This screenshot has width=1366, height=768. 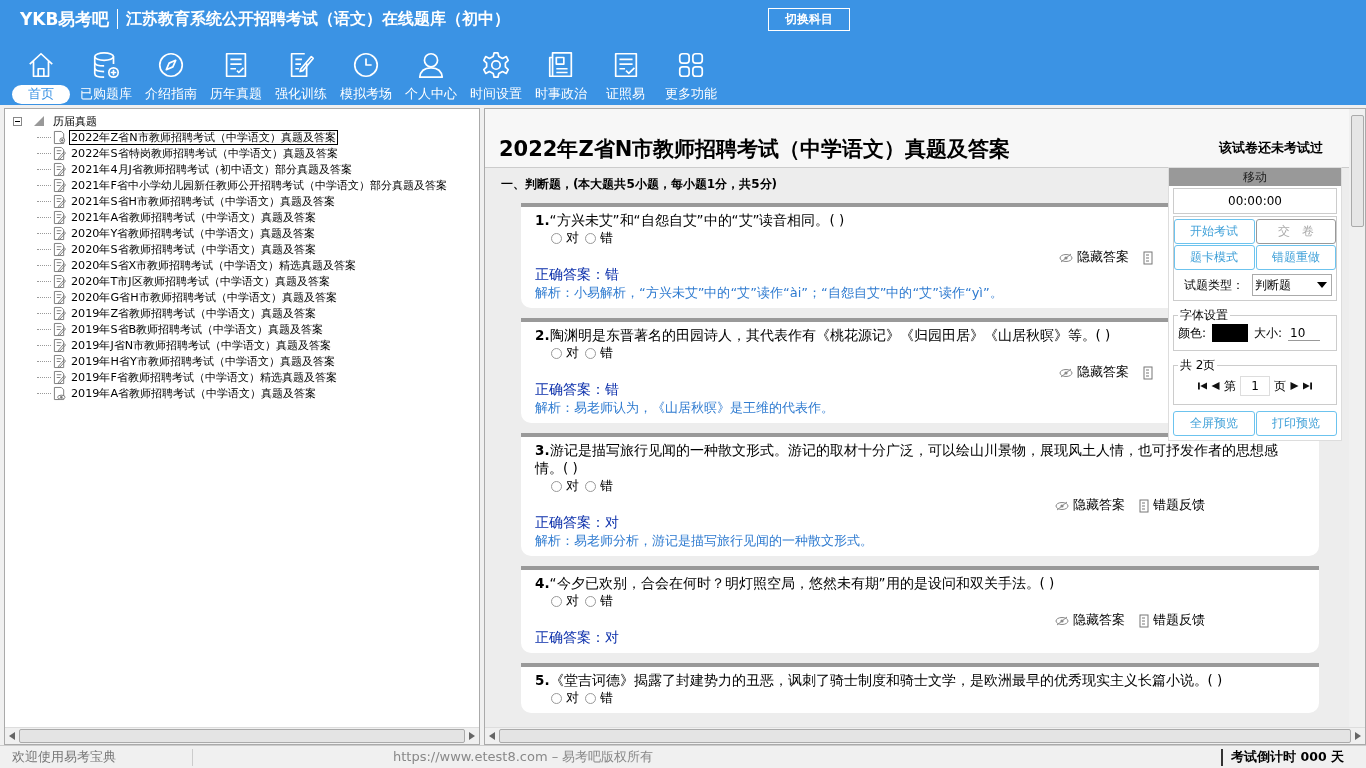 What do you see at coordinates (211, 169) in the screenshot?
I see `tree-item: 2021年4月J省教师招聘考试（初中语文）部分真题及答案` at bounding box center [211, 169].